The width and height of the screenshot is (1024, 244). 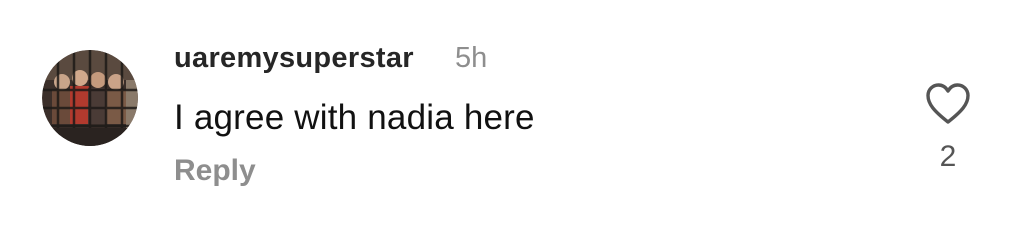 I want to click on like-button, so click(x=948, y=104).